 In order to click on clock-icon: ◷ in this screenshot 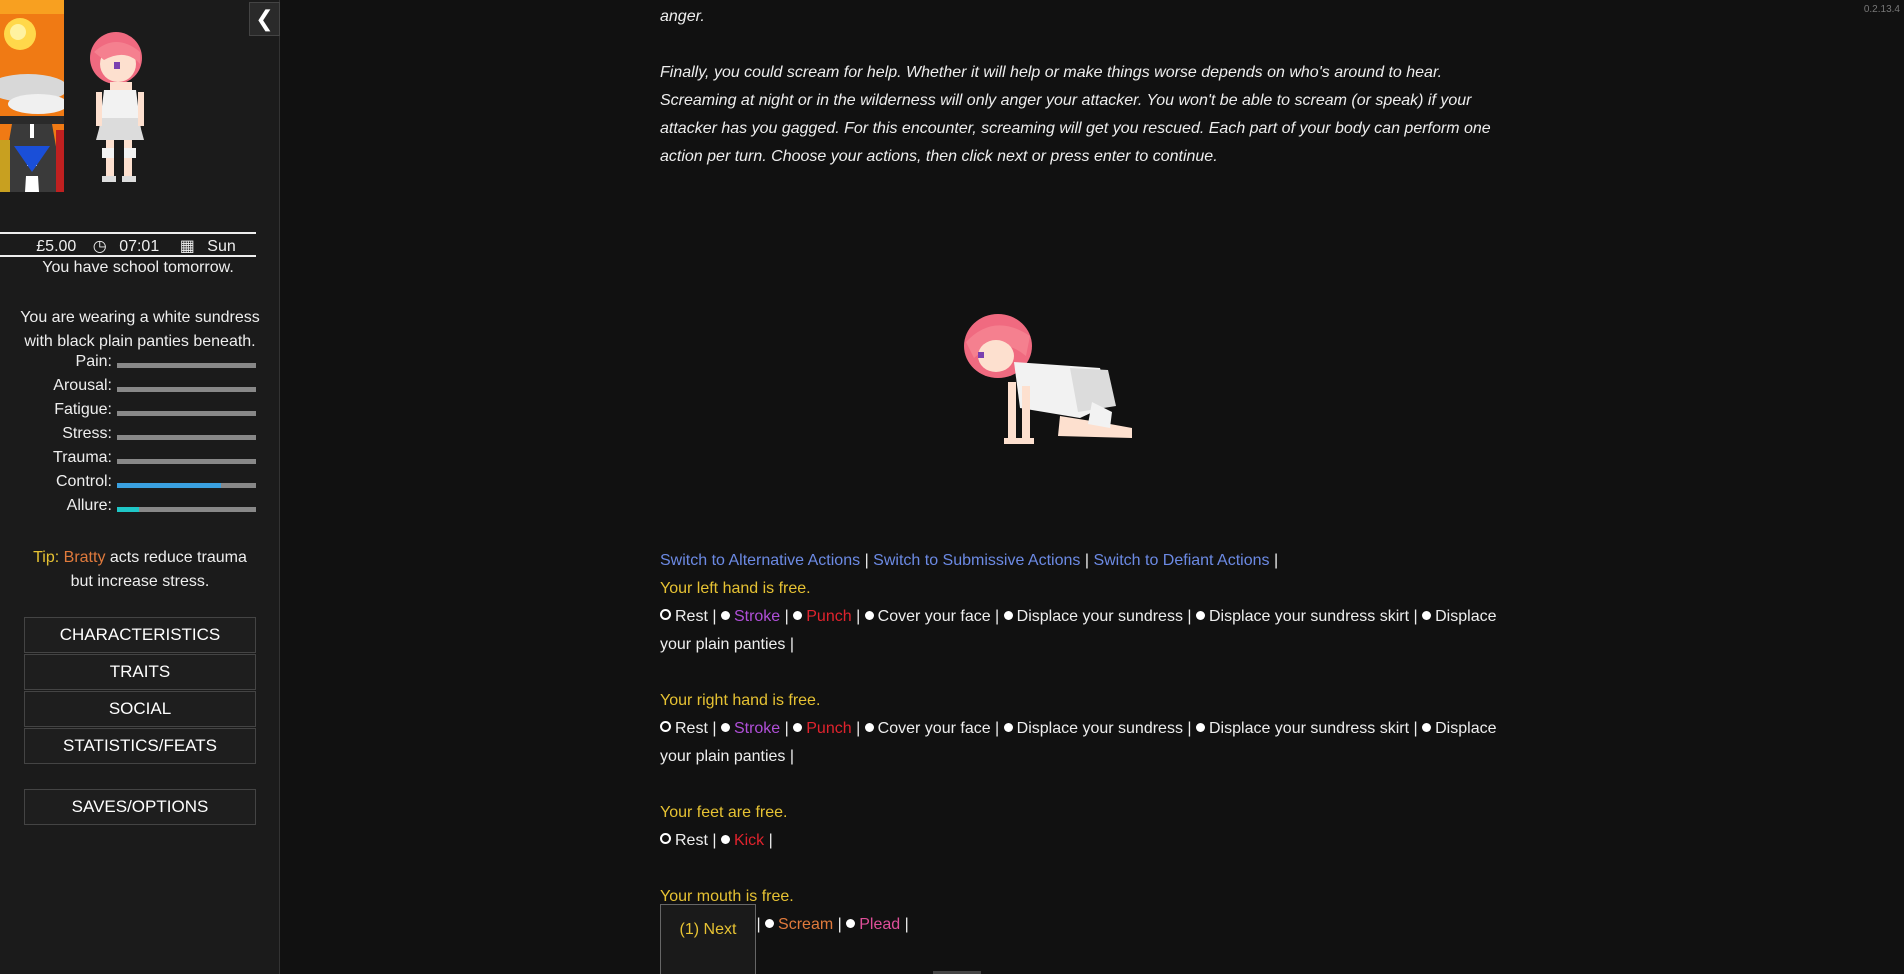, I will do `click(99, 246)`.